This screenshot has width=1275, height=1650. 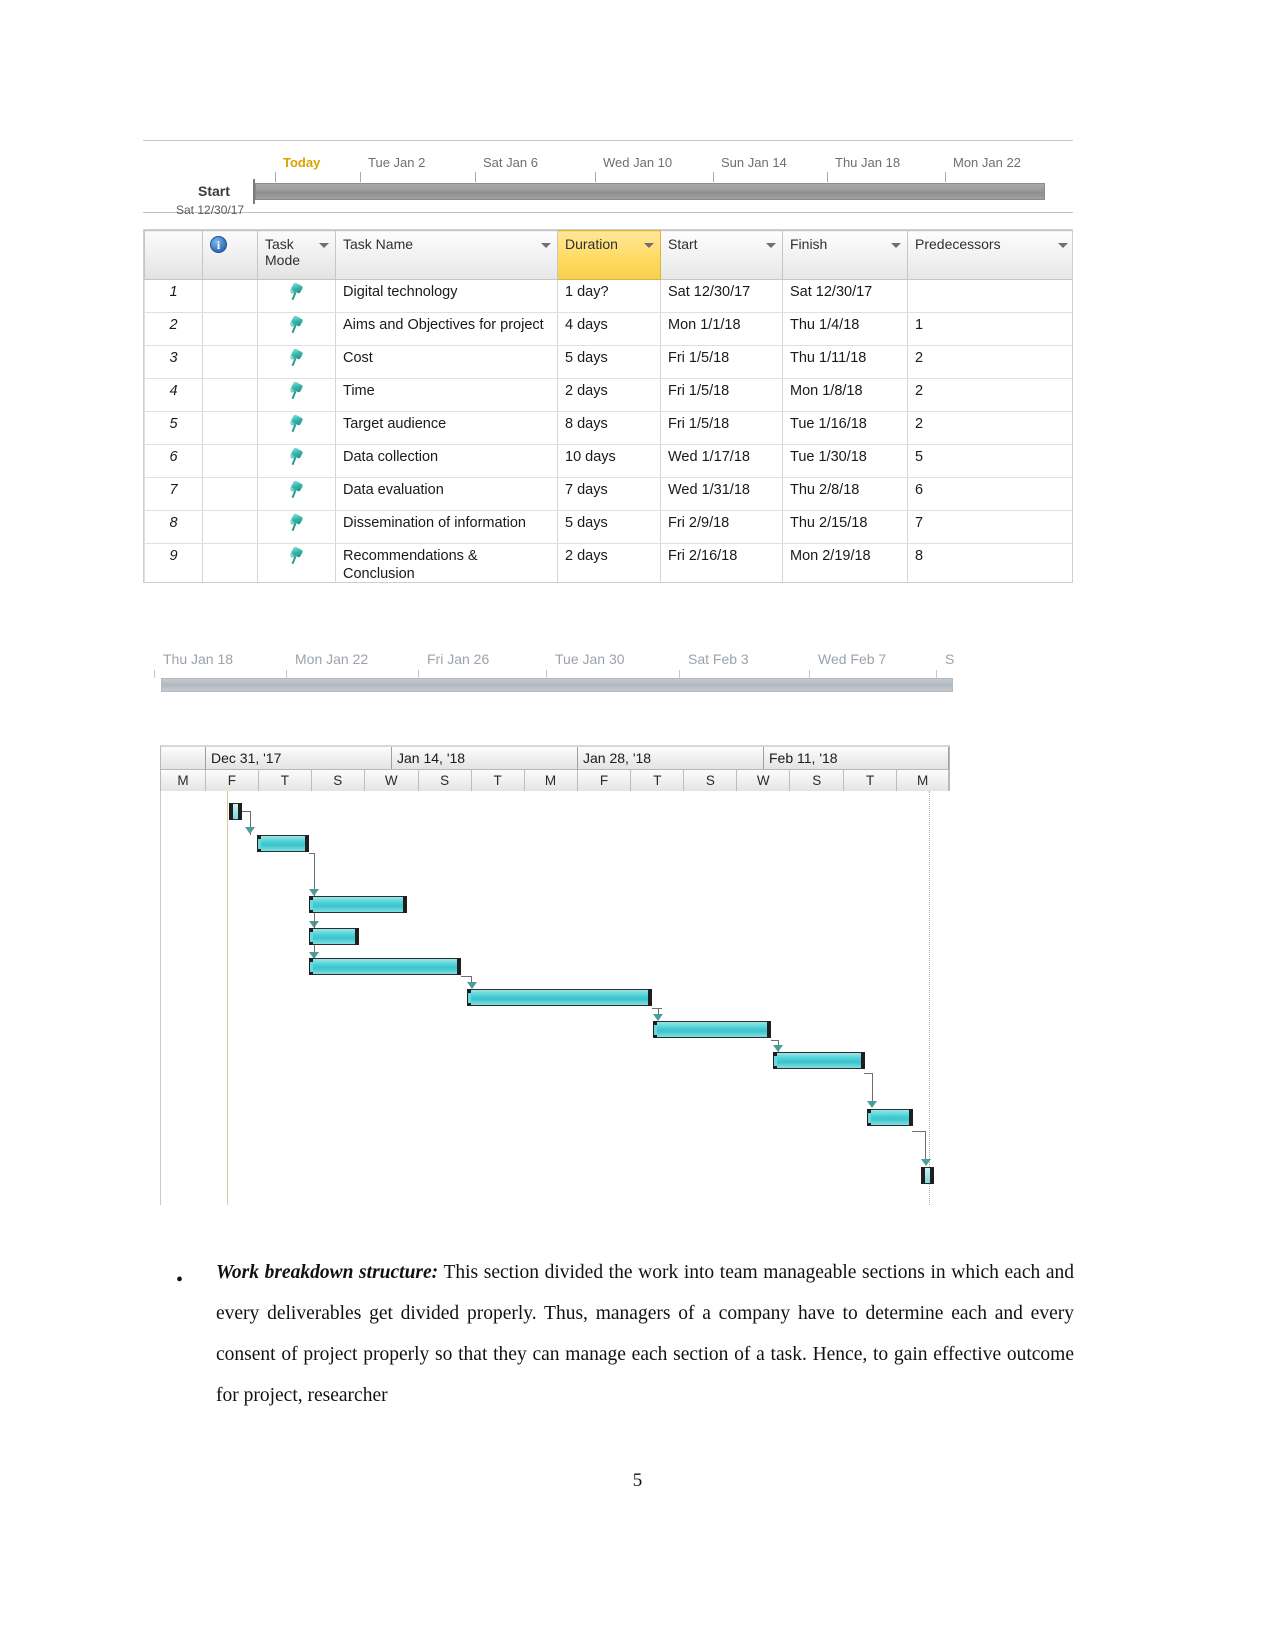 What do you see at coordinates (173, 562) in the screenshot?
I see `row-number: 9` at bounding box center [173, 562].